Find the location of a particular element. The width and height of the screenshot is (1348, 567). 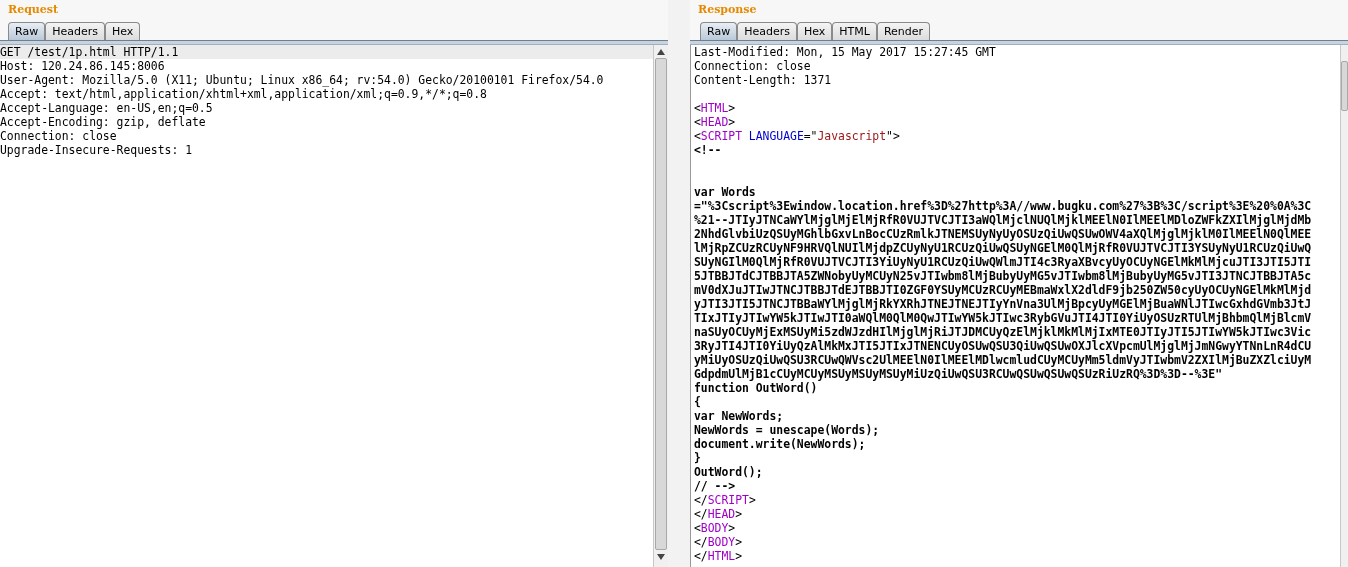

pane-title: Response is located at coordinates (727, 9).